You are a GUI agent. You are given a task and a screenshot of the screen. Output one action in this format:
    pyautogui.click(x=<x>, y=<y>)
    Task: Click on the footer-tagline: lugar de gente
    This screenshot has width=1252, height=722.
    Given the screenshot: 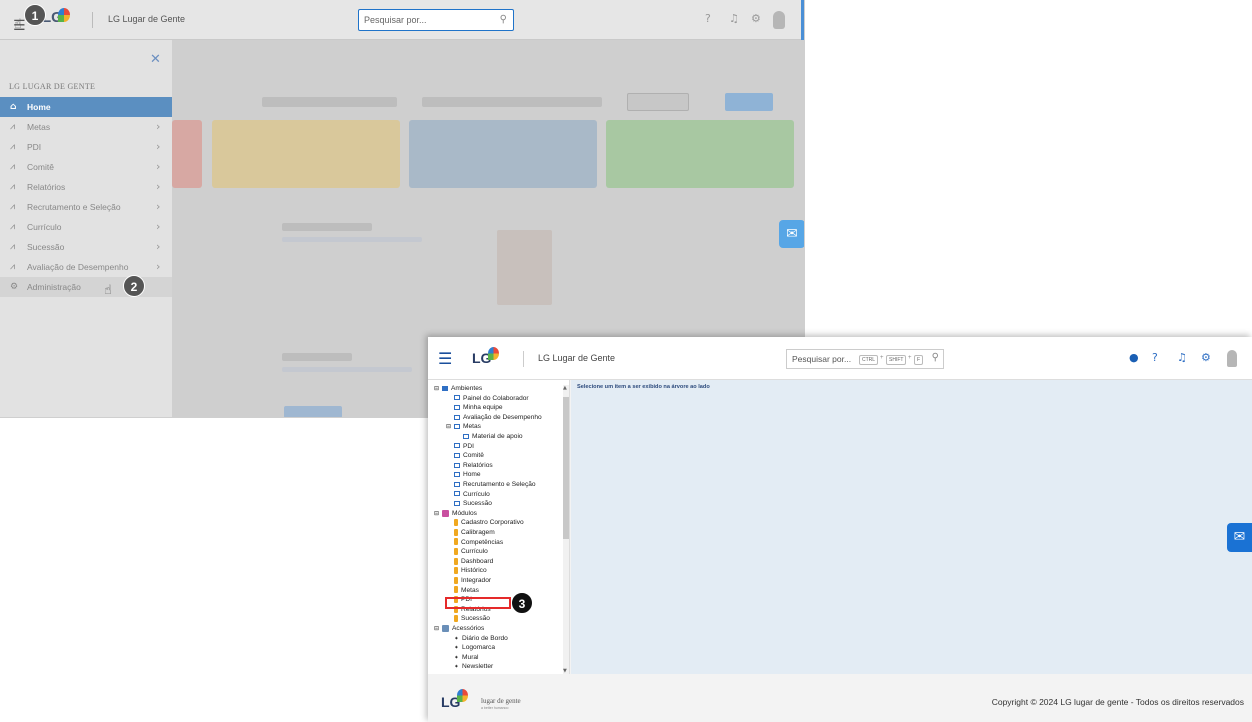 What is the action you would take?
    pyautogui.click(x=501, y=701)
    